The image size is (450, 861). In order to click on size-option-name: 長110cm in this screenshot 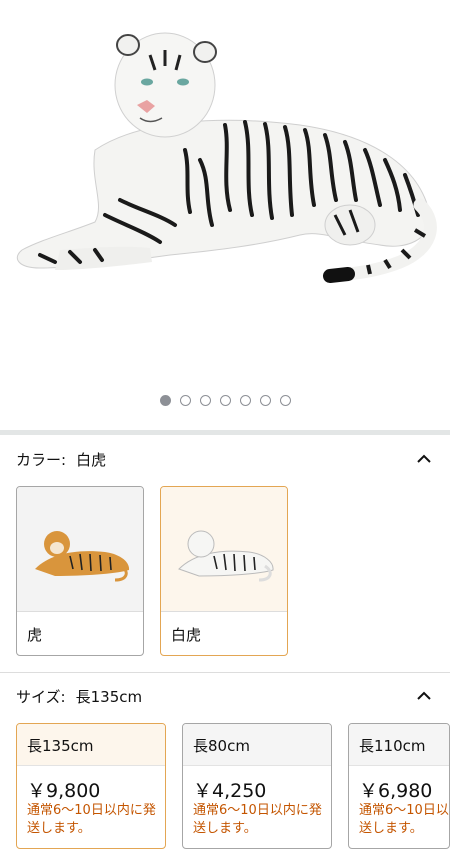, I will do `click(399, 745)`.